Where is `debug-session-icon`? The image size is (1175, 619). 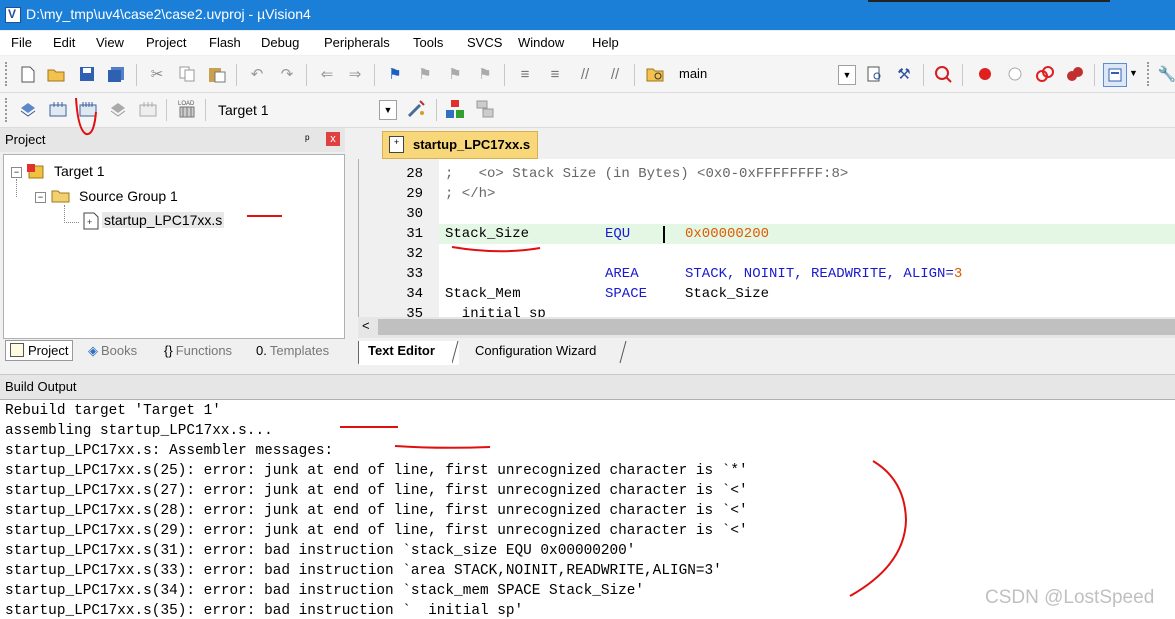
debug-session-icon is located at coordinates (943, 74).